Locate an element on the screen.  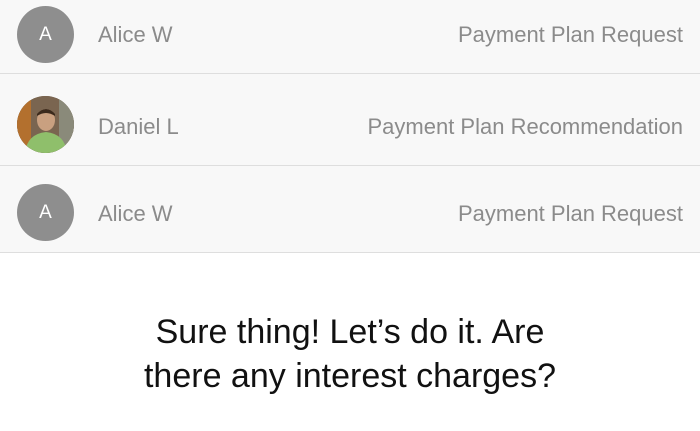
message-line: Sure thing! Let’s do it. Are is located at coordinates (350, 332).